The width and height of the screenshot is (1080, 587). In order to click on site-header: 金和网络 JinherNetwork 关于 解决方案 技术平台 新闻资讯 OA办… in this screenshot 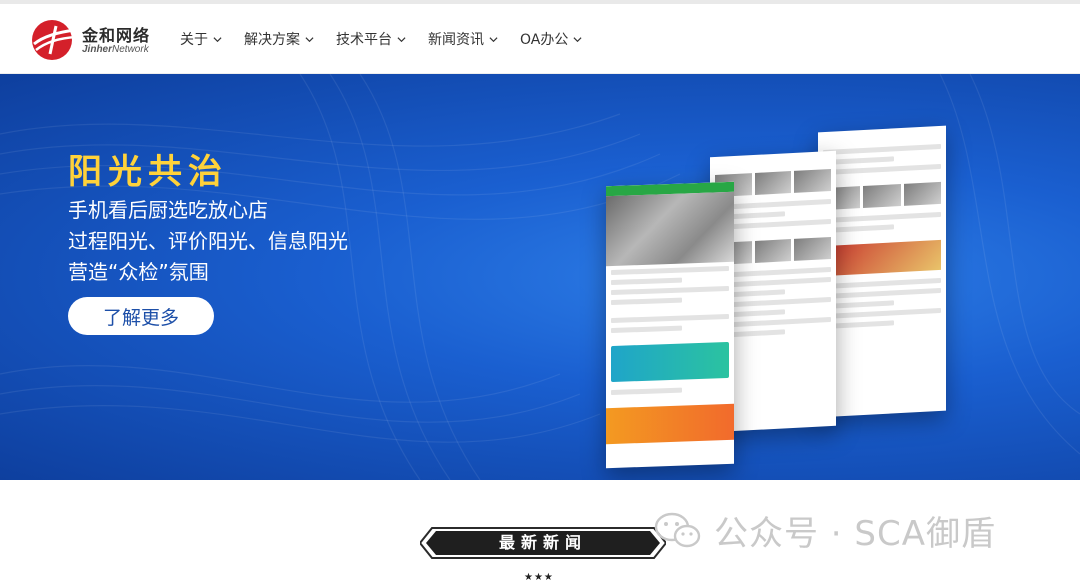, I will do `click(540, 39)`.